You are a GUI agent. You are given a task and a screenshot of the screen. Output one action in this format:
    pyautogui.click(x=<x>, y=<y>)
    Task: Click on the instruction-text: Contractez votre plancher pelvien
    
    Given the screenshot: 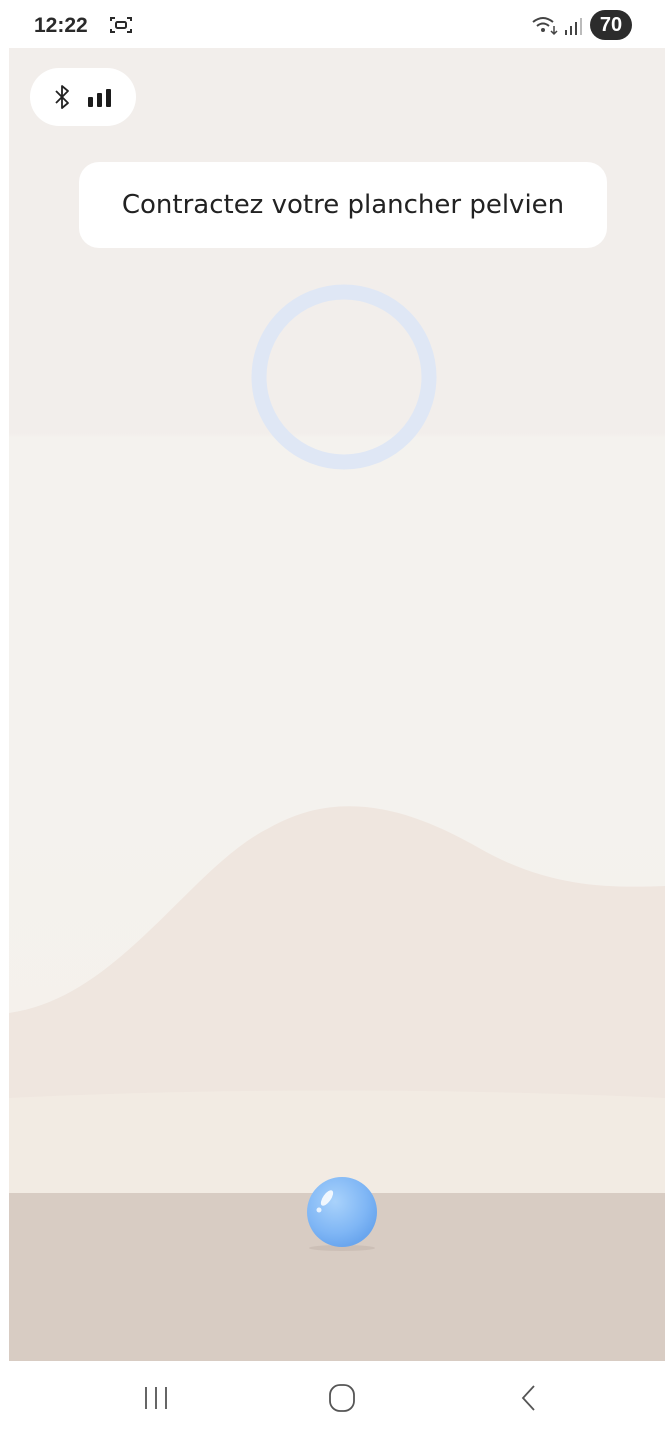 What is the action you would take?
    pyautogui.click(x=343, y=205)
    